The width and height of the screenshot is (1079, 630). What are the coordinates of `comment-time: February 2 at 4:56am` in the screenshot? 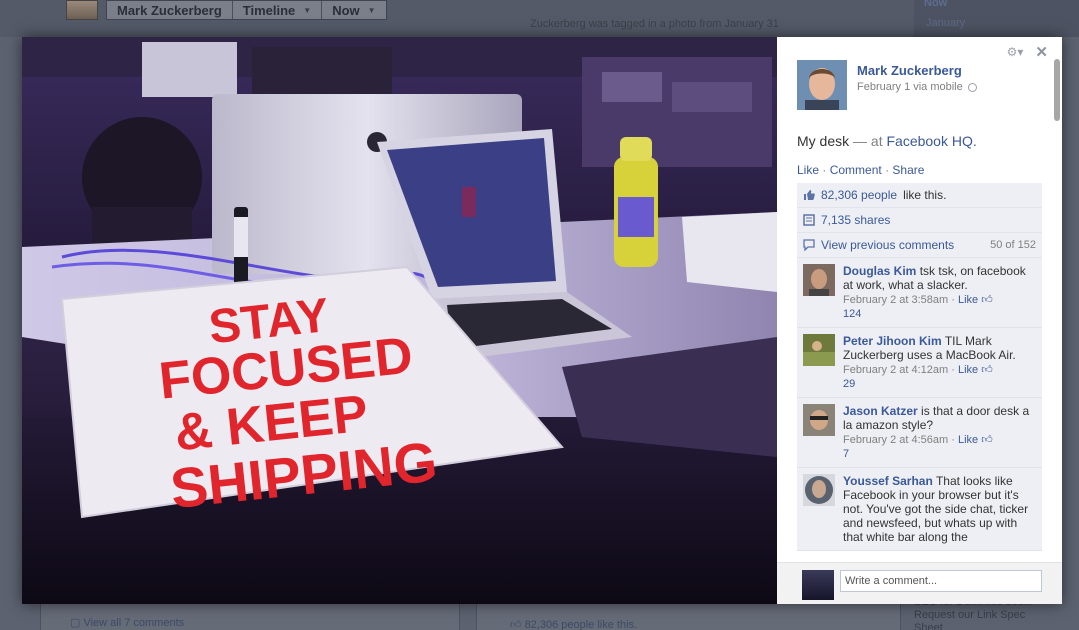 It's located at (895, 440).